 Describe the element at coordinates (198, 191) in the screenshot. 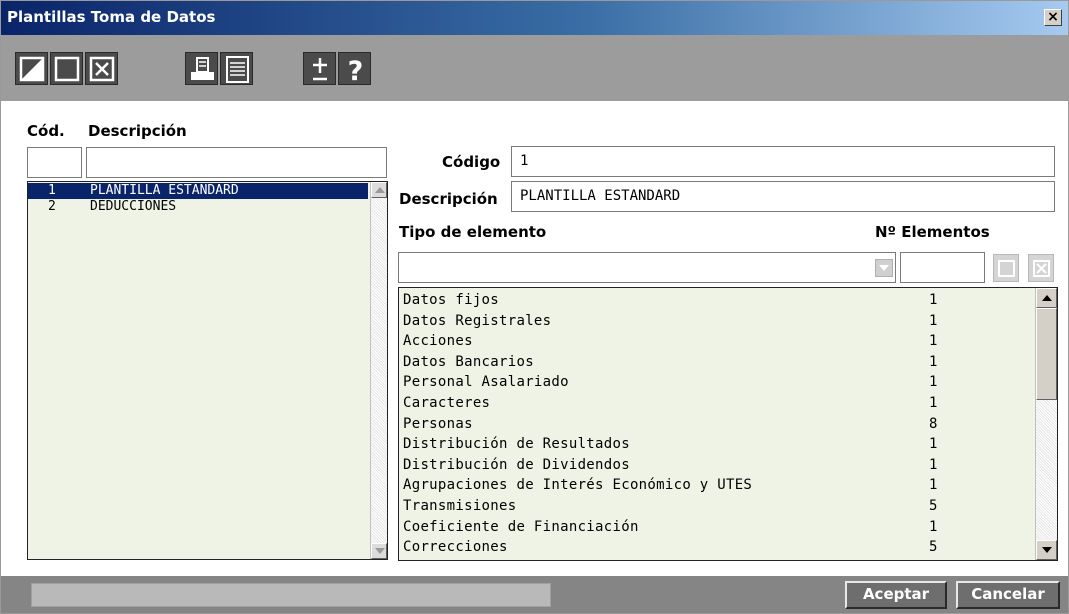

I see `list-item: 1 PLANTILLA ESTANDARD` at that location.